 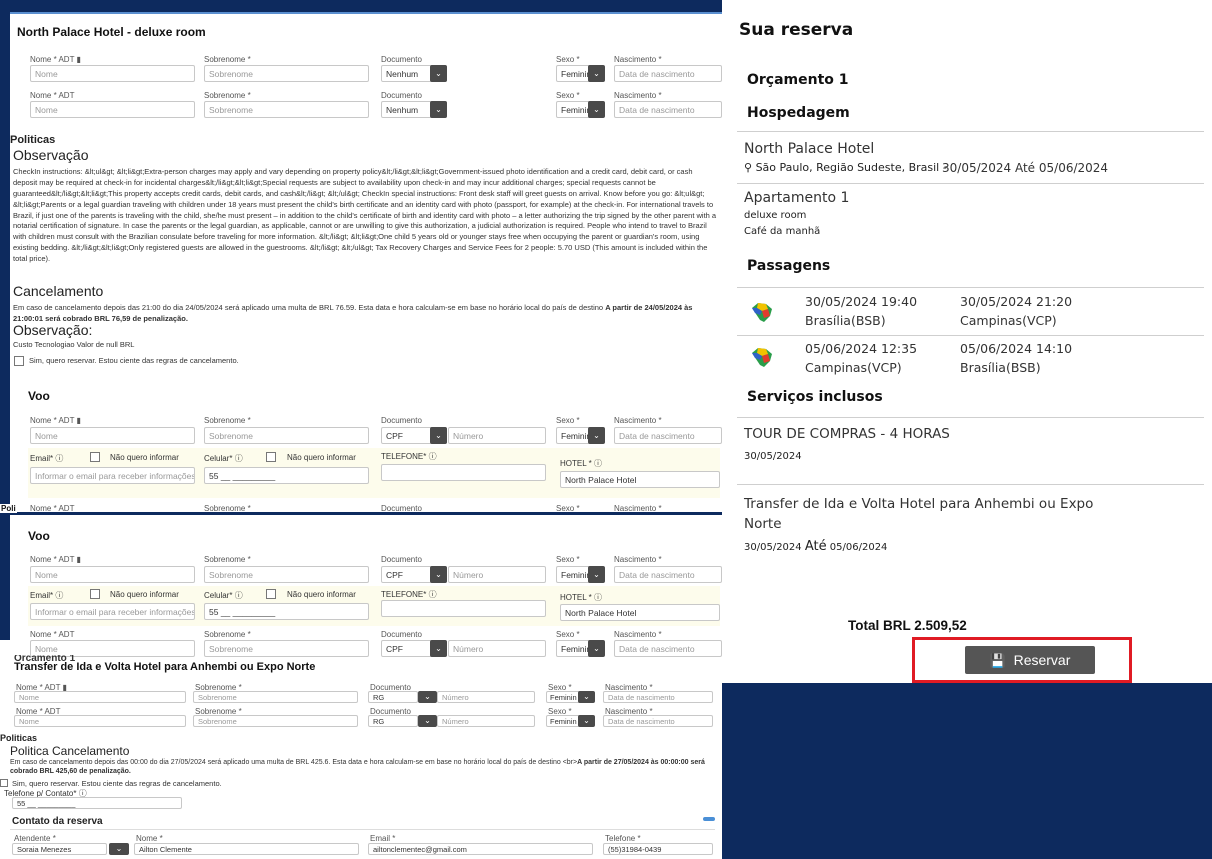 I want to click on atendente-select: Soraia Menezes, so click(x=59, y=849).